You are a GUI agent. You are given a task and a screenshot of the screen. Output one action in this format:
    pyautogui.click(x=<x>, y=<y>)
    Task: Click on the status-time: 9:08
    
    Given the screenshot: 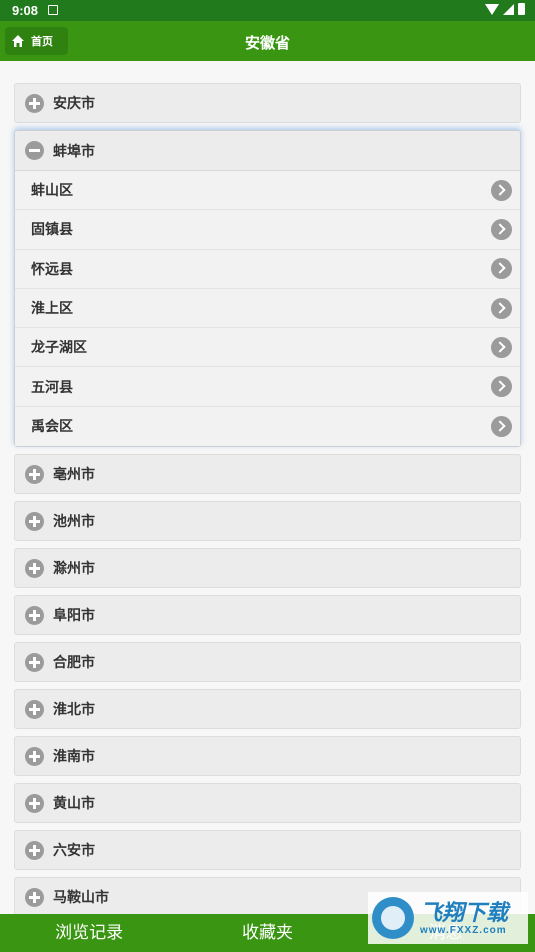 What is the action you would take?
    pyautogui.click(x=25, y=10)
    